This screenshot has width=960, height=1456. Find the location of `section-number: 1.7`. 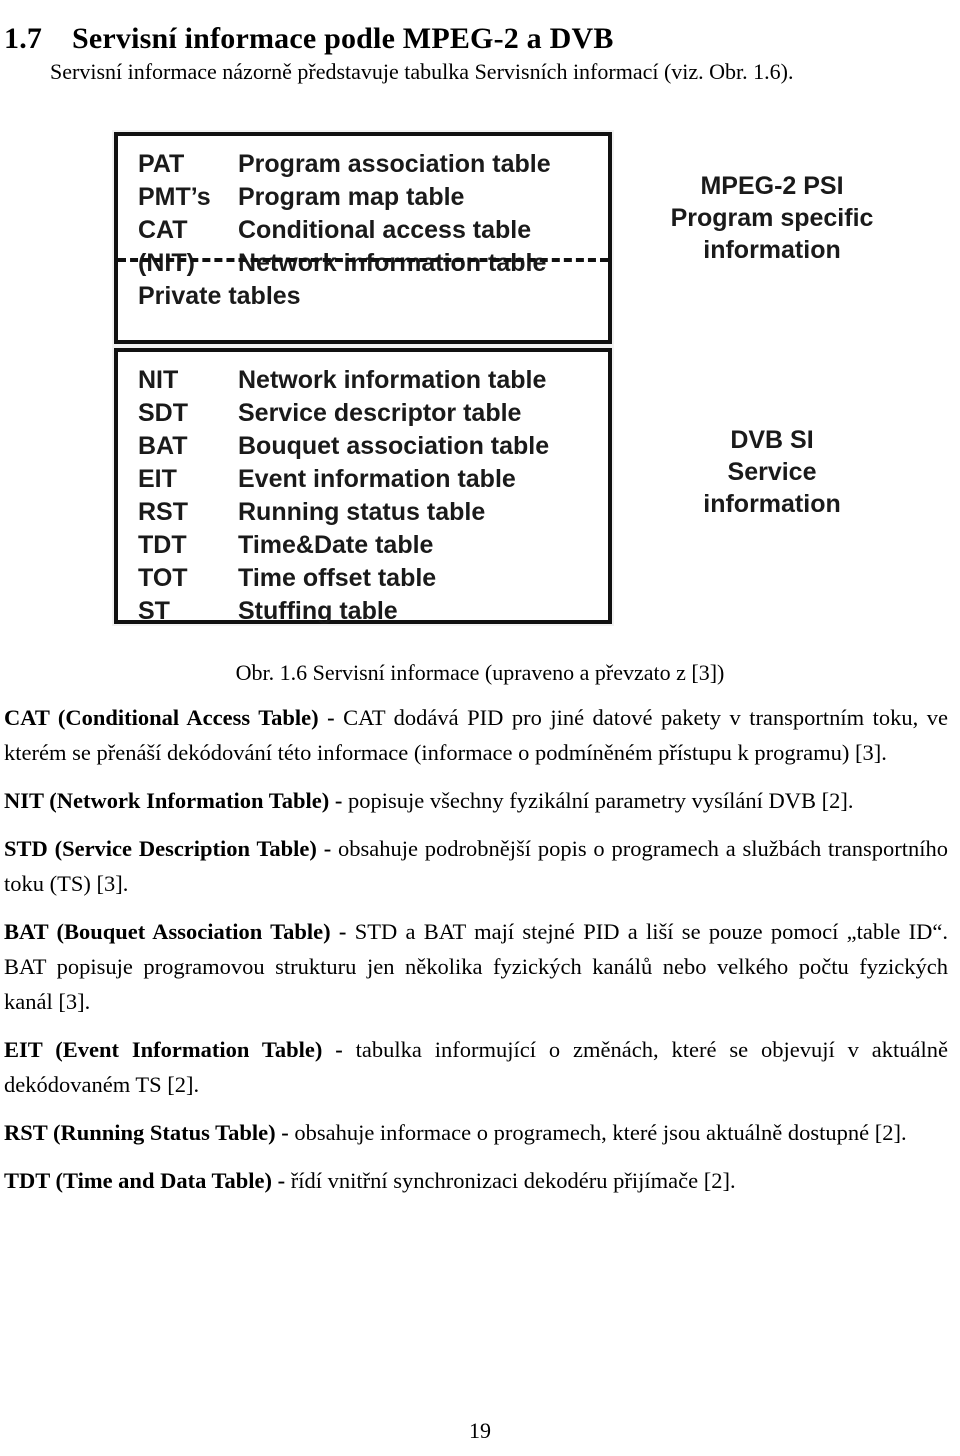

section-number: 1.7 is located at coordinates (23, 39).